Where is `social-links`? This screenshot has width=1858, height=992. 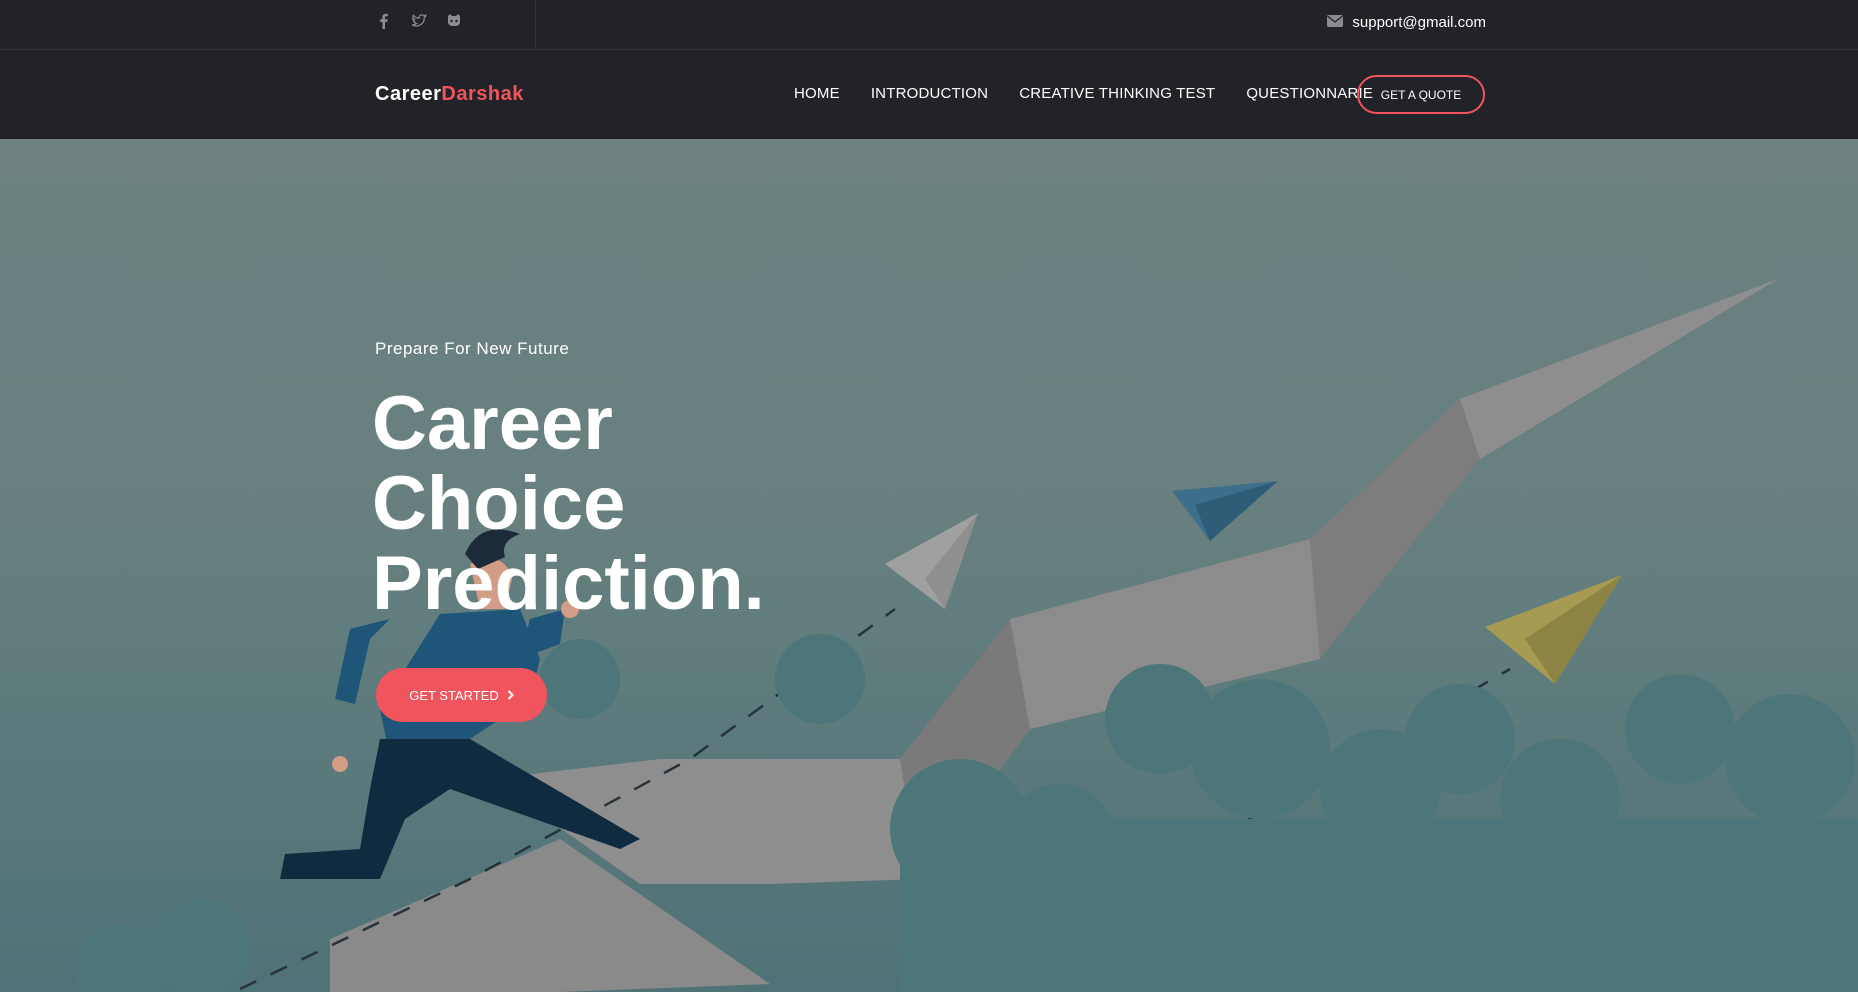
social-links is located at coordinates (419, 21).